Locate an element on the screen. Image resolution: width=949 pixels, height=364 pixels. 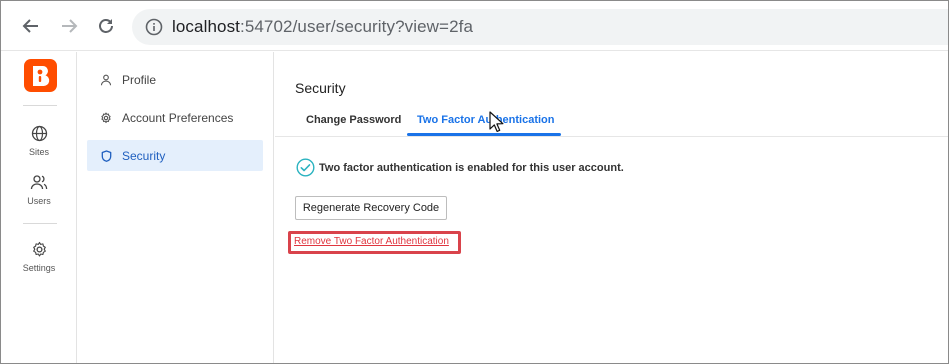
sidebar-item-label: Profile is located at coordinates (139, 79).